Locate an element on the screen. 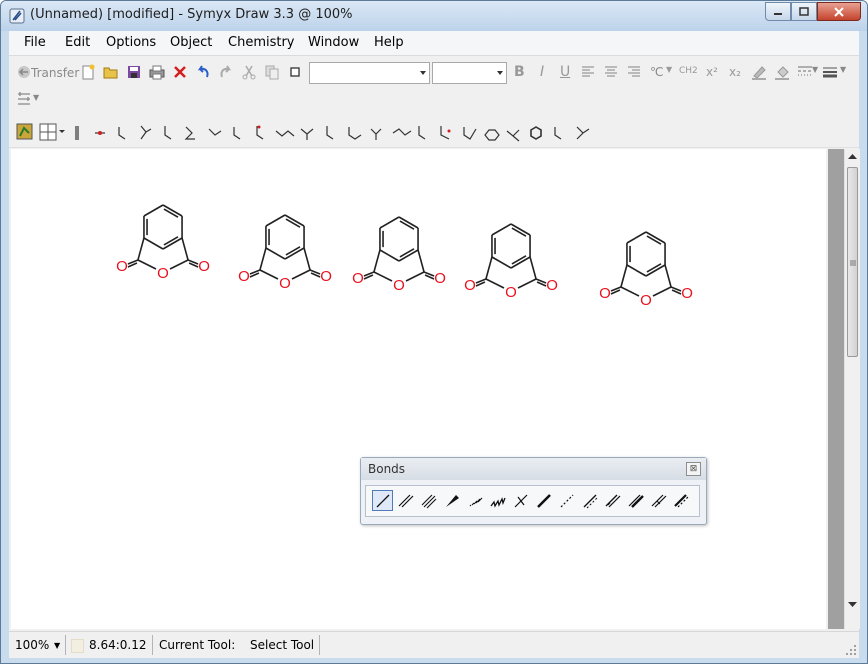 The height and width of the screenshot is (664, 868). scroll-thumb is located at coordinates (852, 262).